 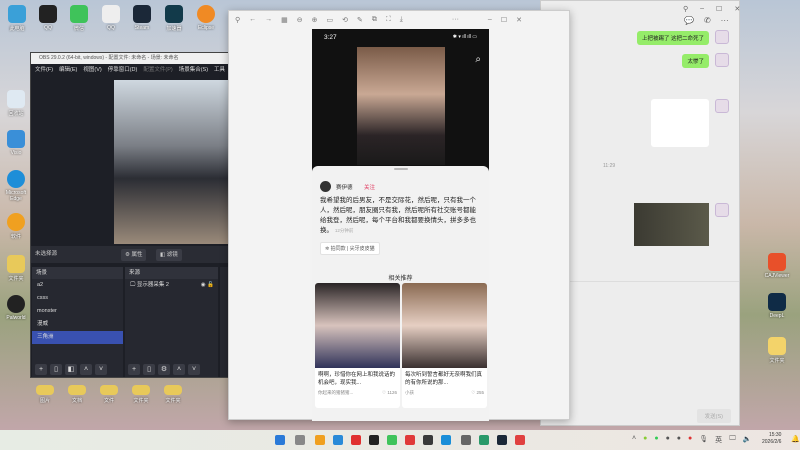 What do you see at coordinates (795, 439) in the screenshot?
I see `notification-bell-icon: 🔔` at bounding box center [795, 439].